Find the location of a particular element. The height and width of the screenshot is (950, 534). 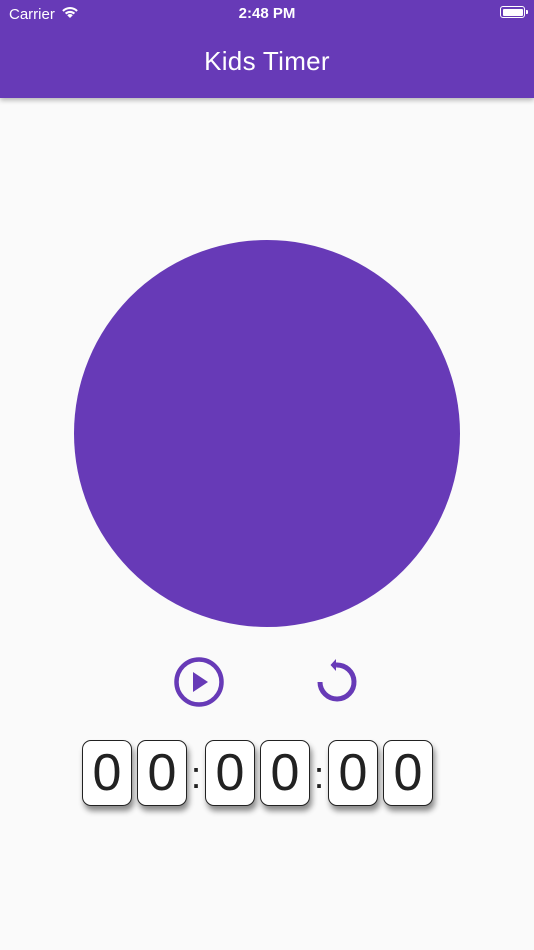

play-circle-icon is located at coordinates (199, 682).